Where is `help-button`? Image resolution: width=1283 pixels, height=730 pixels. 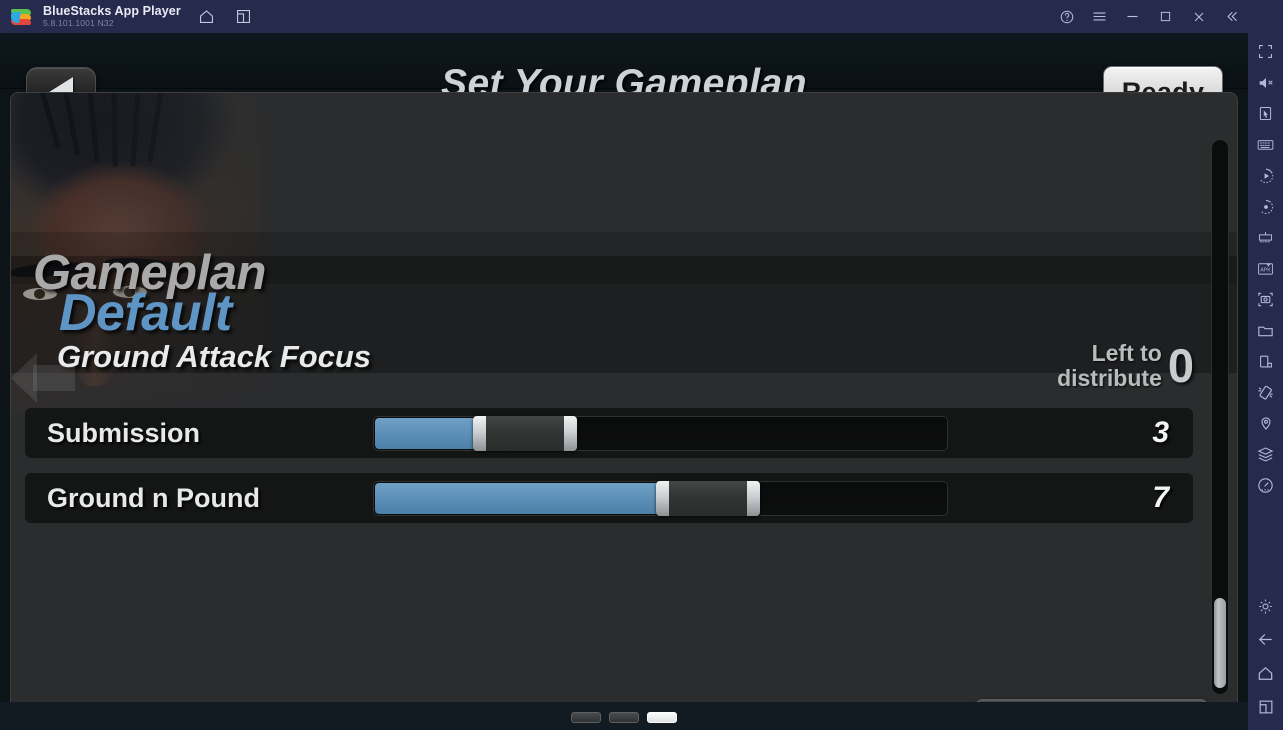
help-button is located at coordinates (1066, 16).